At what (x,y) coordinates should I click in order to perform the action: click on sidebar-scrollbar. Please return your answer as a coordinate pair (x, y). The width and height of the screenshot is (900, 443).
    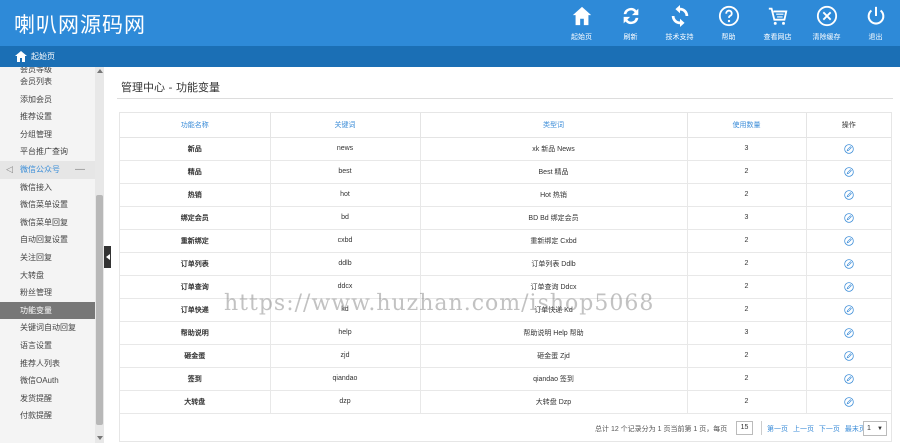
    Looking at the image, I should click on (99, 255).